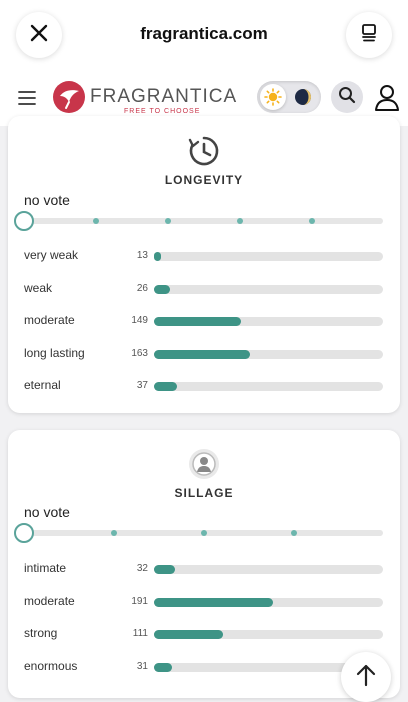  I want to click on longevity-rating-row: weak 26, so click(204, 289).